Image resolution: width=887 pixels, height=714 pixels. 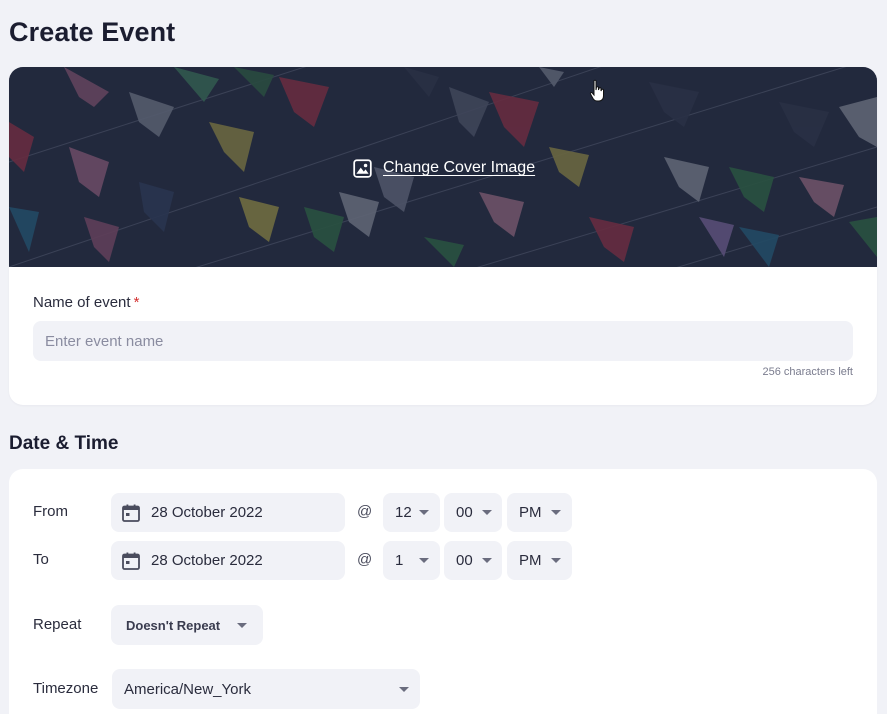 I want to click on to-minute-value: 00, so click(x=464, y=560).